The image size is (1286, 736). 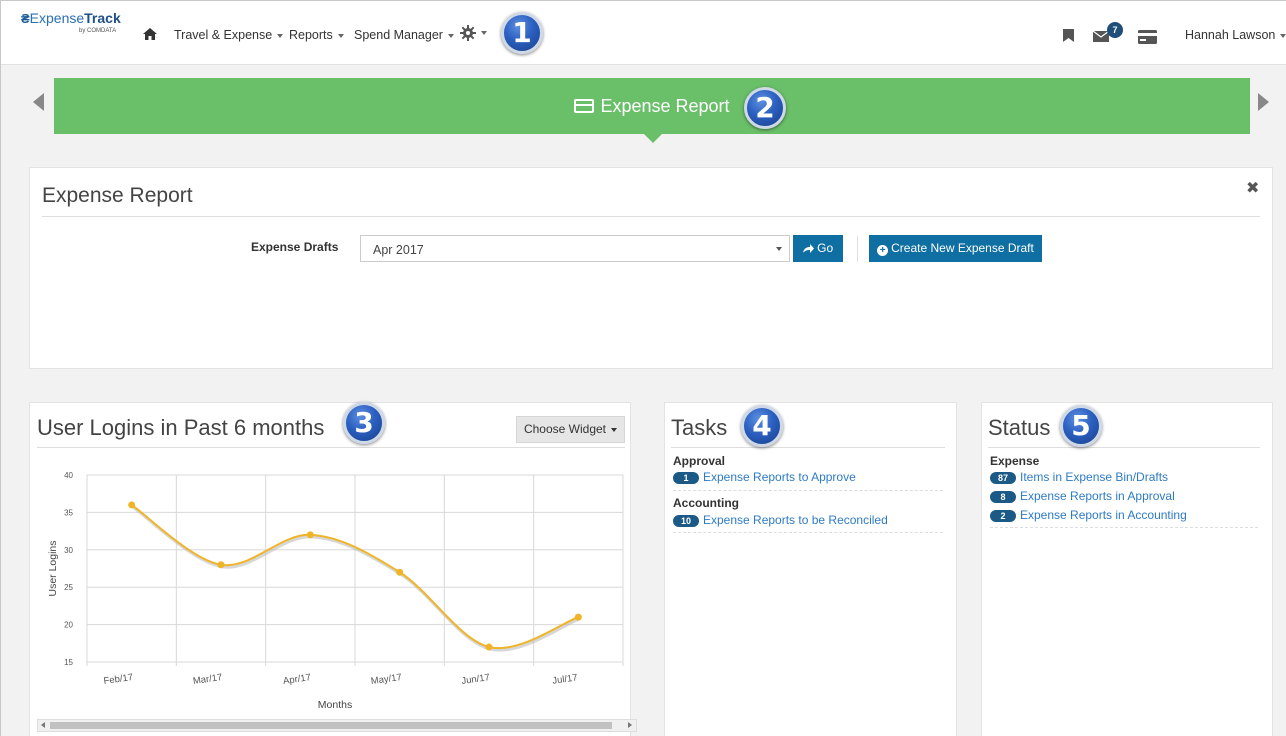 I want to click on callout-2: 2, so click(x=765, y=108).